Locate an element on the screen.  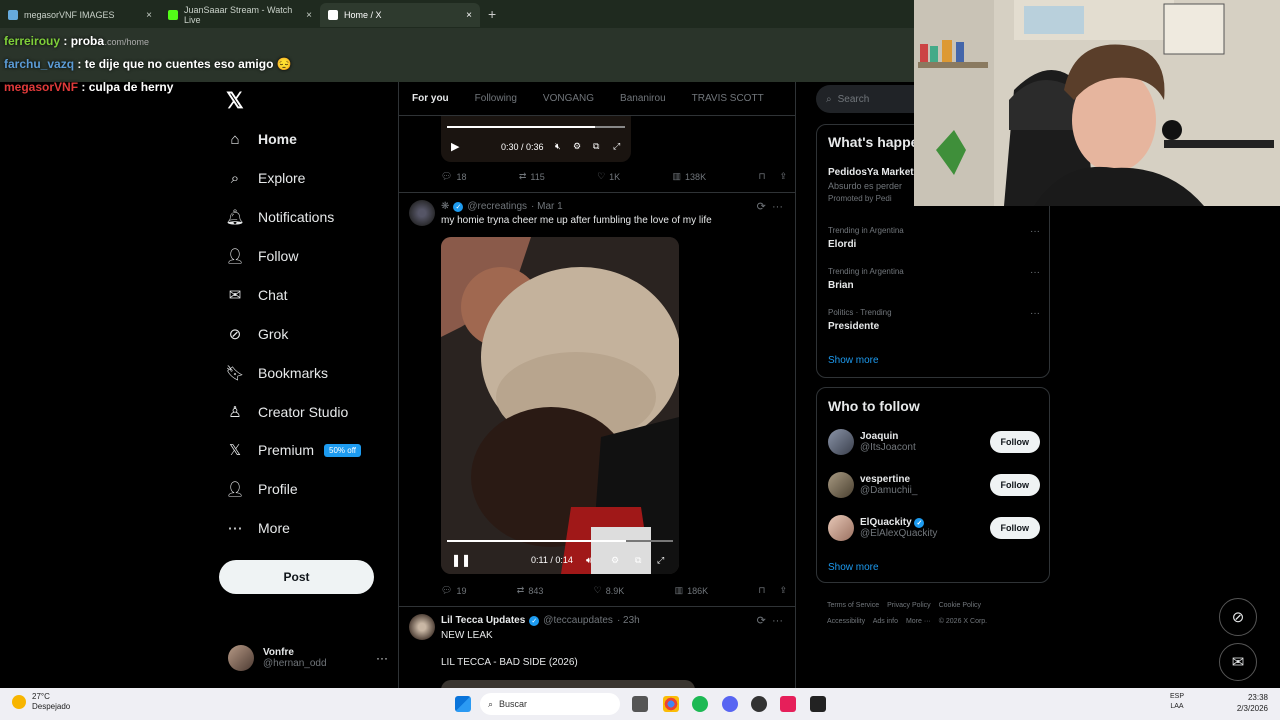
clock: 23:38 2/3/2026 is located at coordinates (1252, 703).